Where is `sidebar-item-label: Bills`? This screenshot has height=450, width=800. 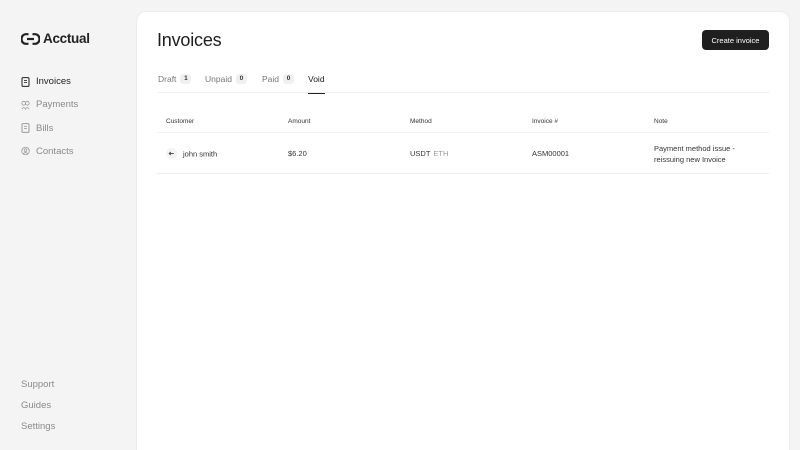 sidebar-item-label: Bills is located at coordinates (45, 128).